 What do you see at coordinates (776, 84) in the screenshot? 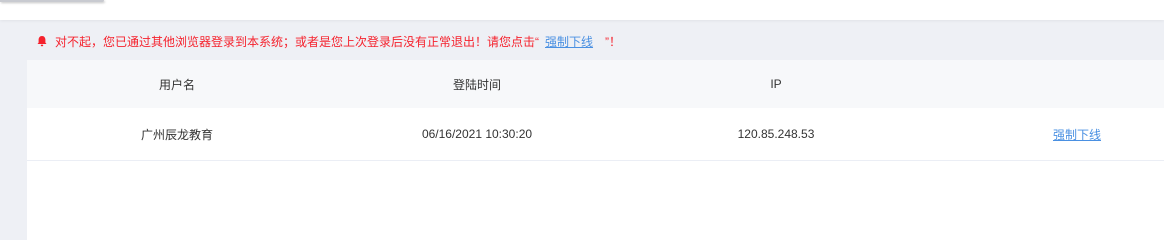
I see `header-ip: IP` at bounding box center [776, 84].